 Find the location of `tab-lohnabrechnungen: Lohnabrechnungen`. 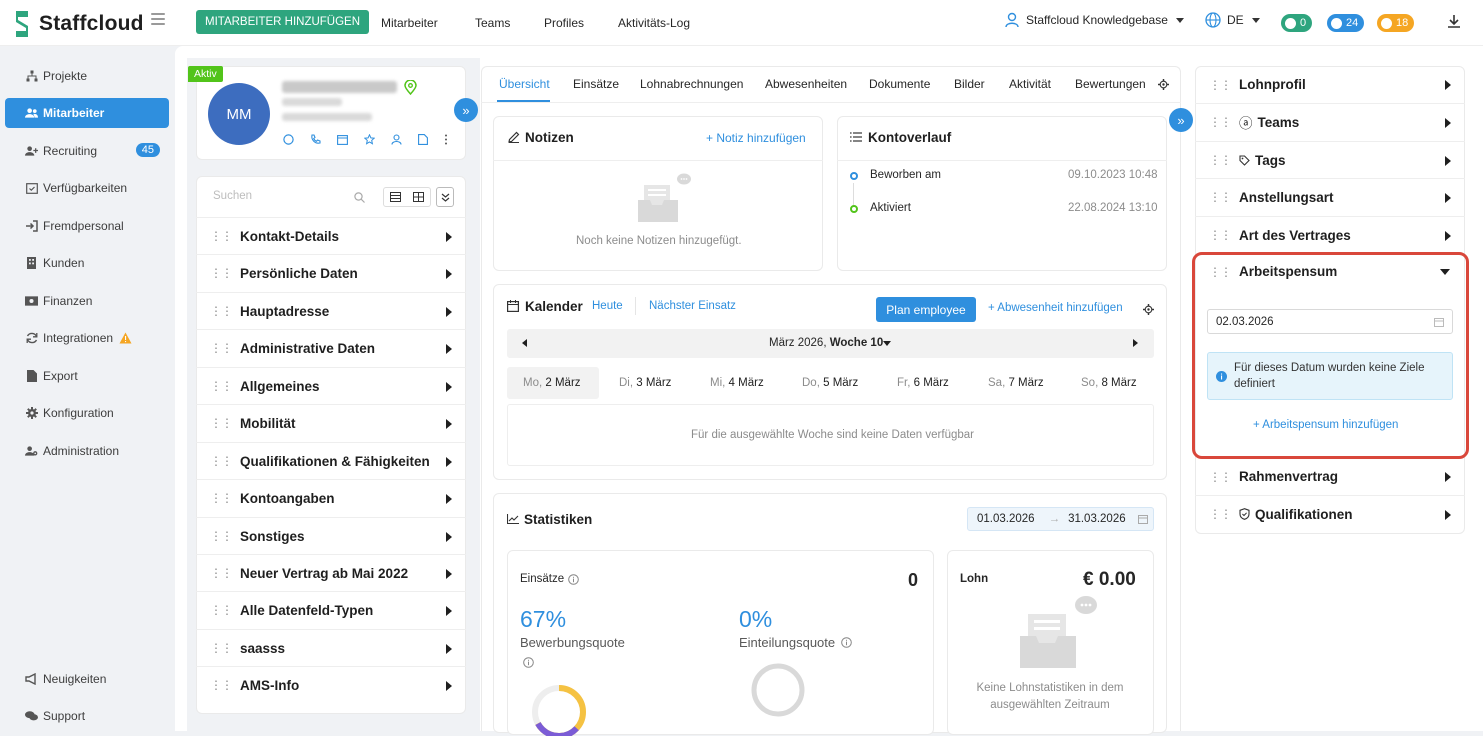

tab-lohnabrechnungen: Lohnabrechnungen is located at coordinates (691, 84).